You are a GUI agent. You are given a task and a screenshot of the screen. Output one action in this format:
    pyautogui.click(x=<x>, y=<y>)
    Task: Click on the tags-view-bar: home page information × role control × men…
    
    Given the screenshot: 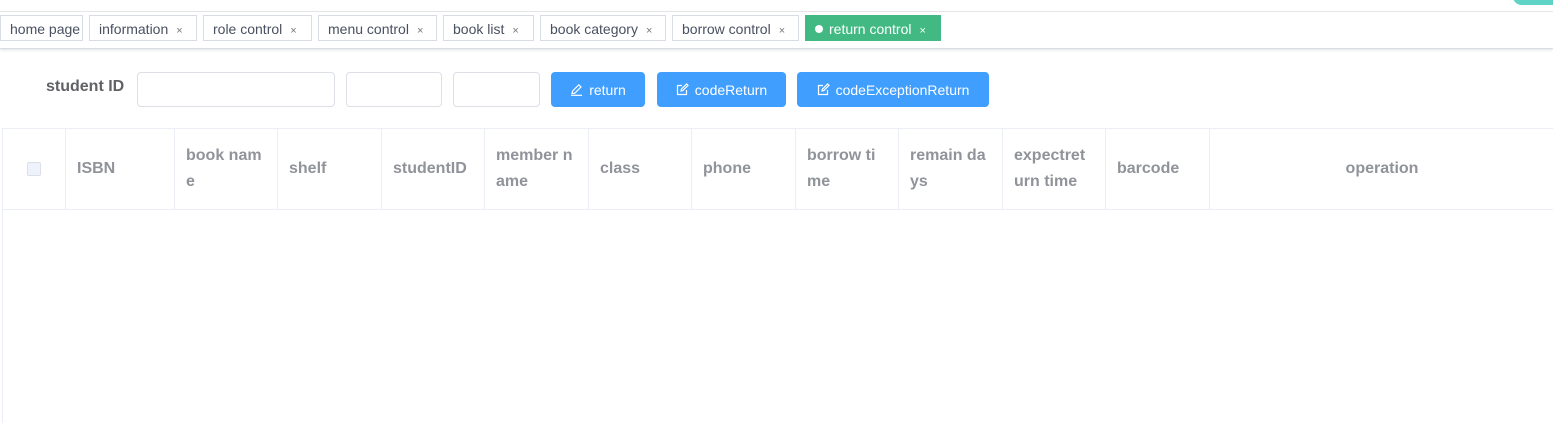 What is the action you would take?
    pyautogui.click(x=776, y=30)
    